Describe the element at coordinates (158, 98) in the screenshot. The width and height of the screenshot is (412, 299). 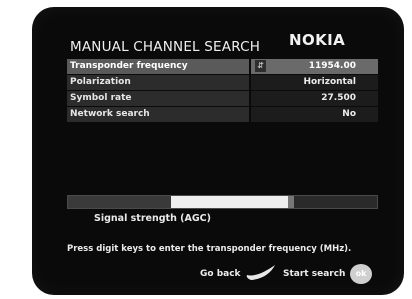
I see `setting-label: Symbol rate` at that location.